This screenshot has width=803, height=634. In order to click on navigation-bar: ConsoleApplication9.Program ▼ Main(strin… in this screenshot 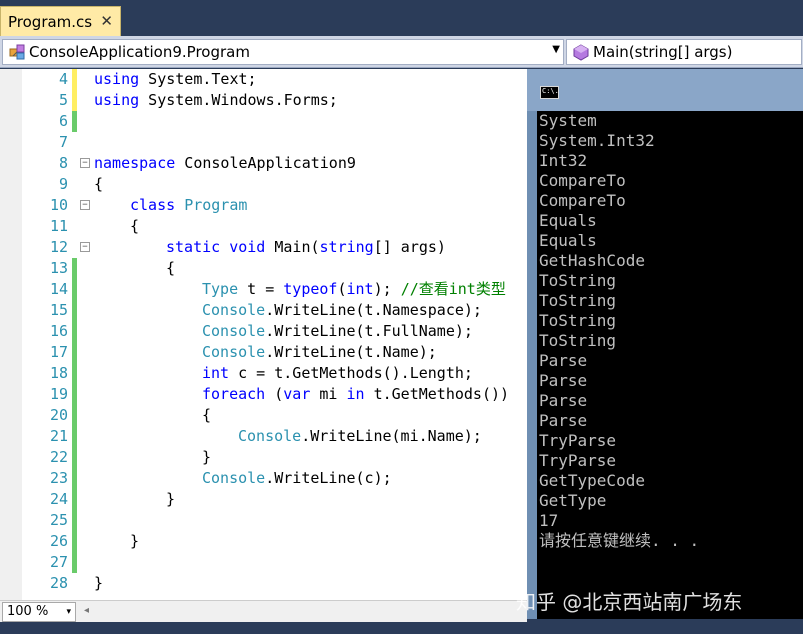, I will do `click(401, 52)`.